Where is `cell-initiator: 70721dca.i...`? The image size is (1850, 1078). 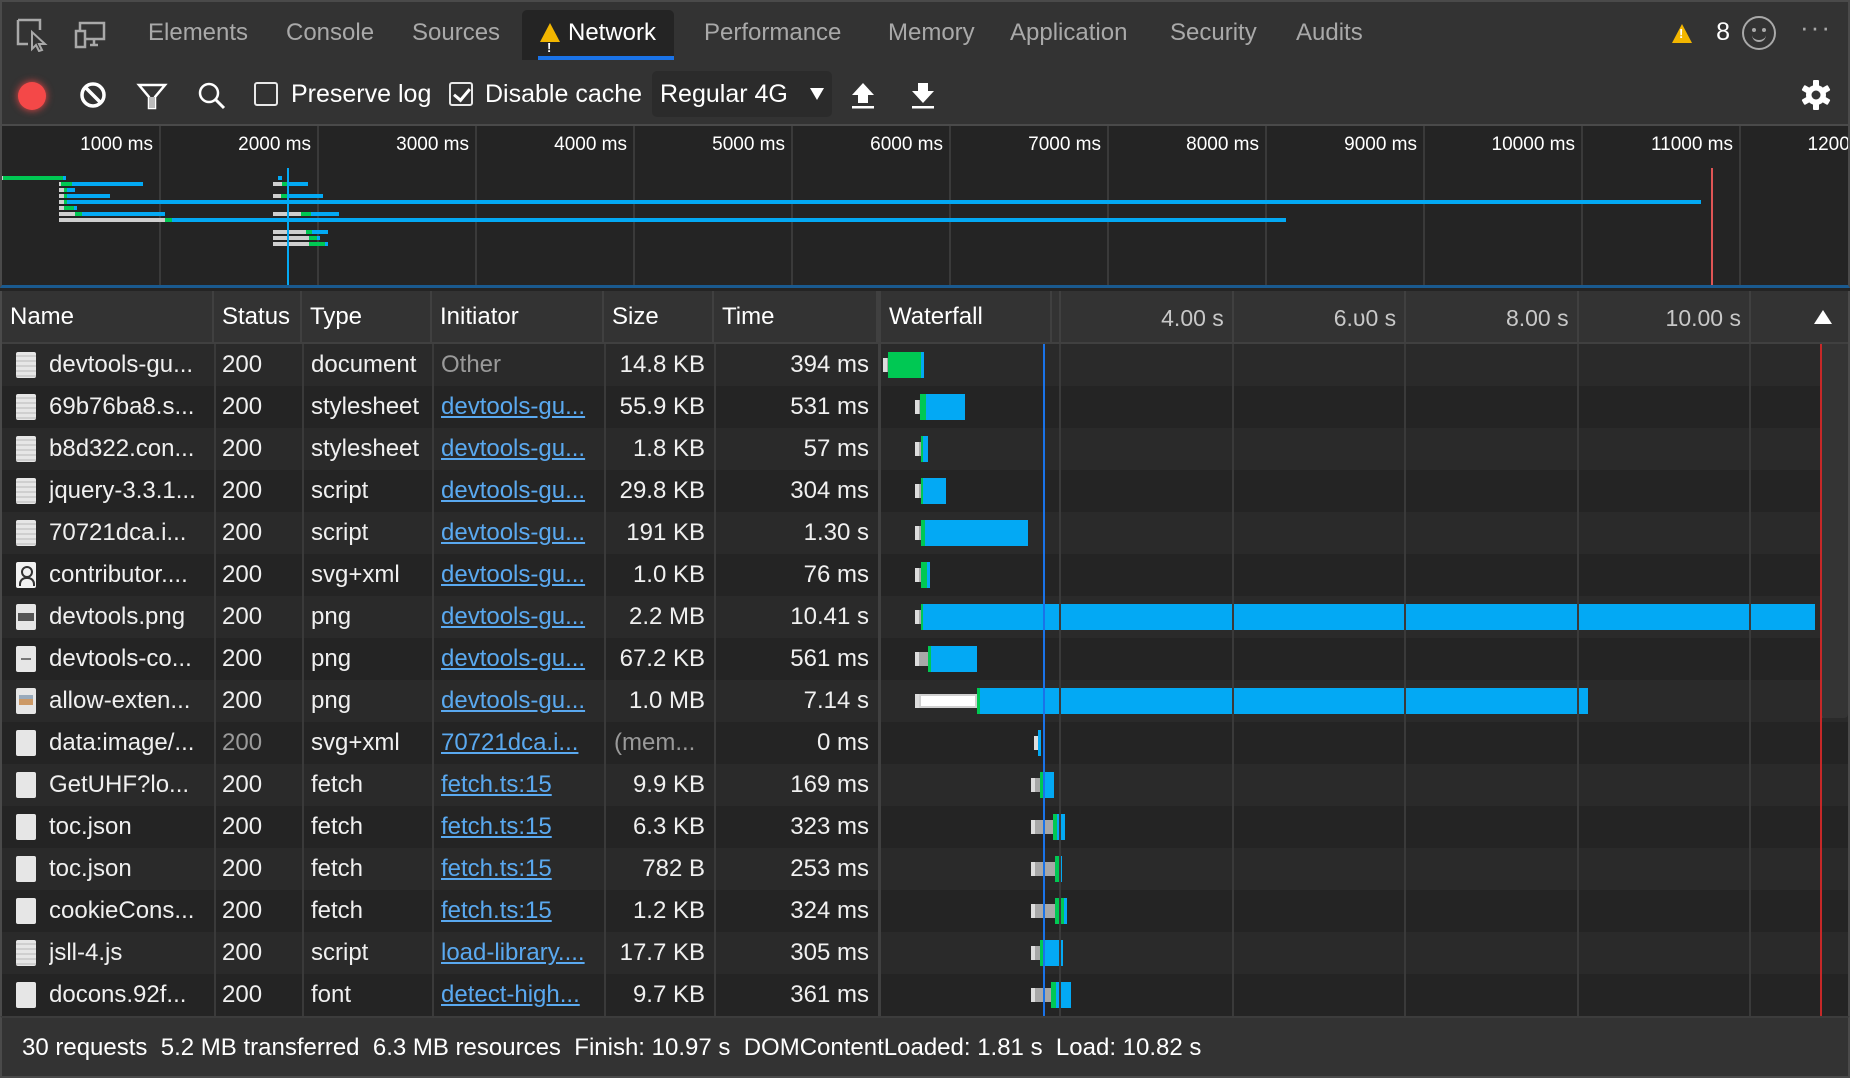
cell-initiator: 70721dca.i... is located at coordinates (520, 743).